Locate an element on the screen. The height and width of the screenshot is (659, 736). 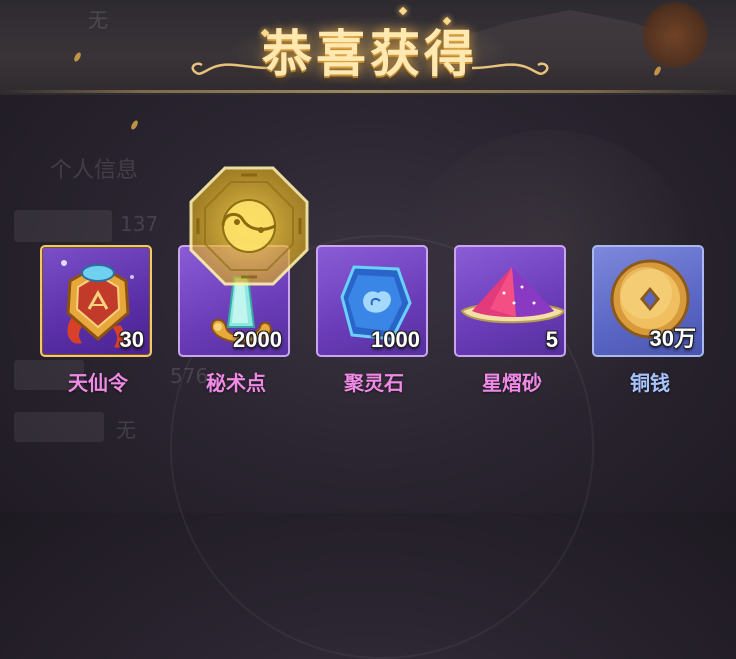
bg-level-value: 137 is located at coordinates (139, 224).